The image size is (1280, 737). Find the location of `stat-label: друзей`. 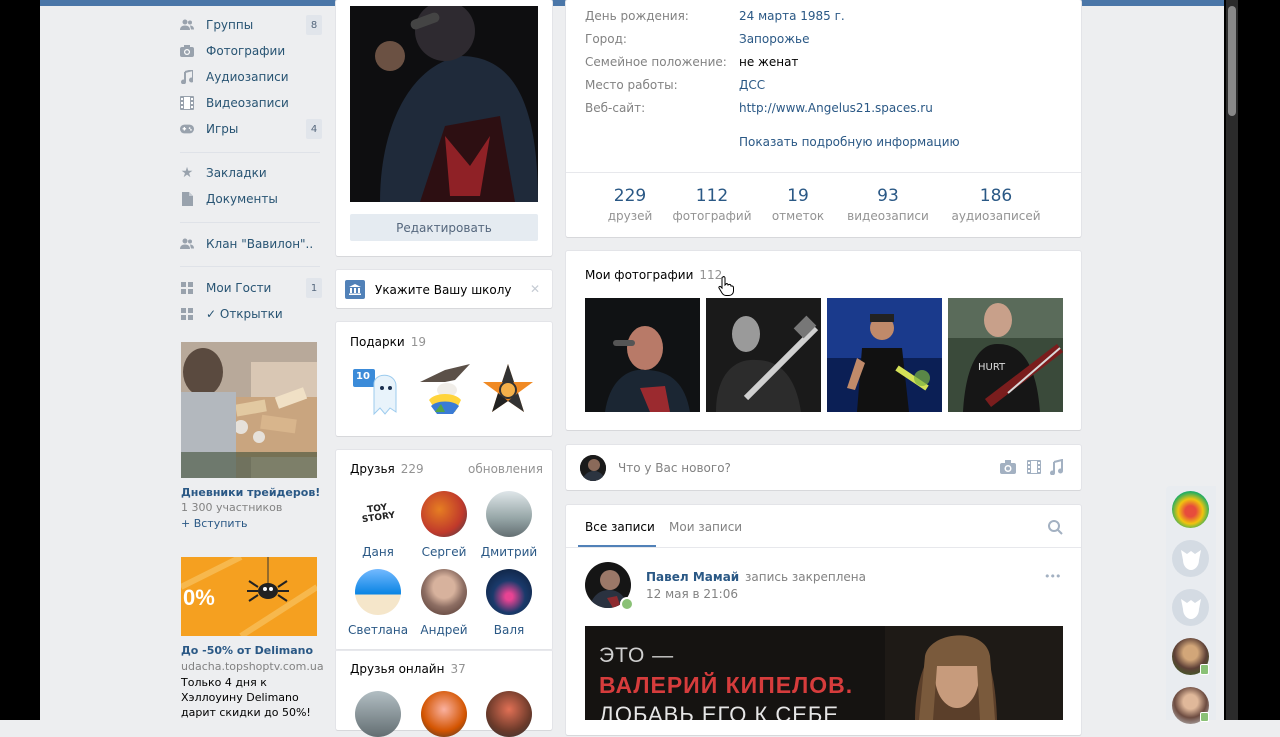

stat-label: друзей is located at coordinates (630, 216).